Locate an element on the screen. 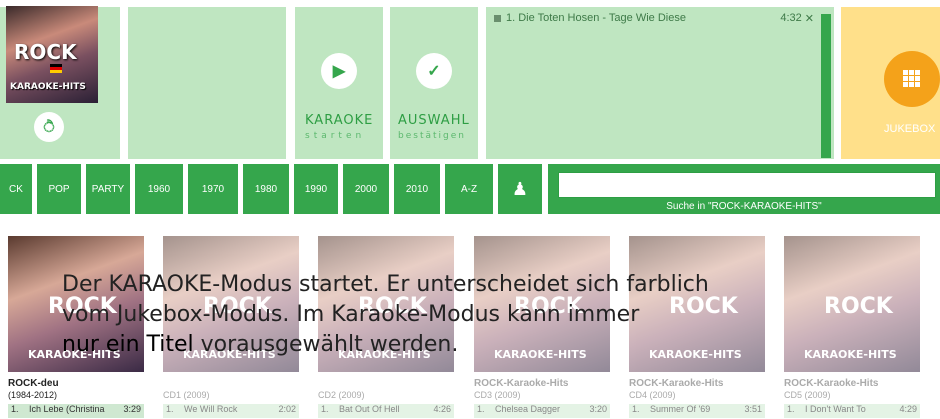 The height and width of the screenshot is (419, 940). search-panel: Suche in "ROCK-KARAOKE-HITS" is located at coordinates (744, 189).